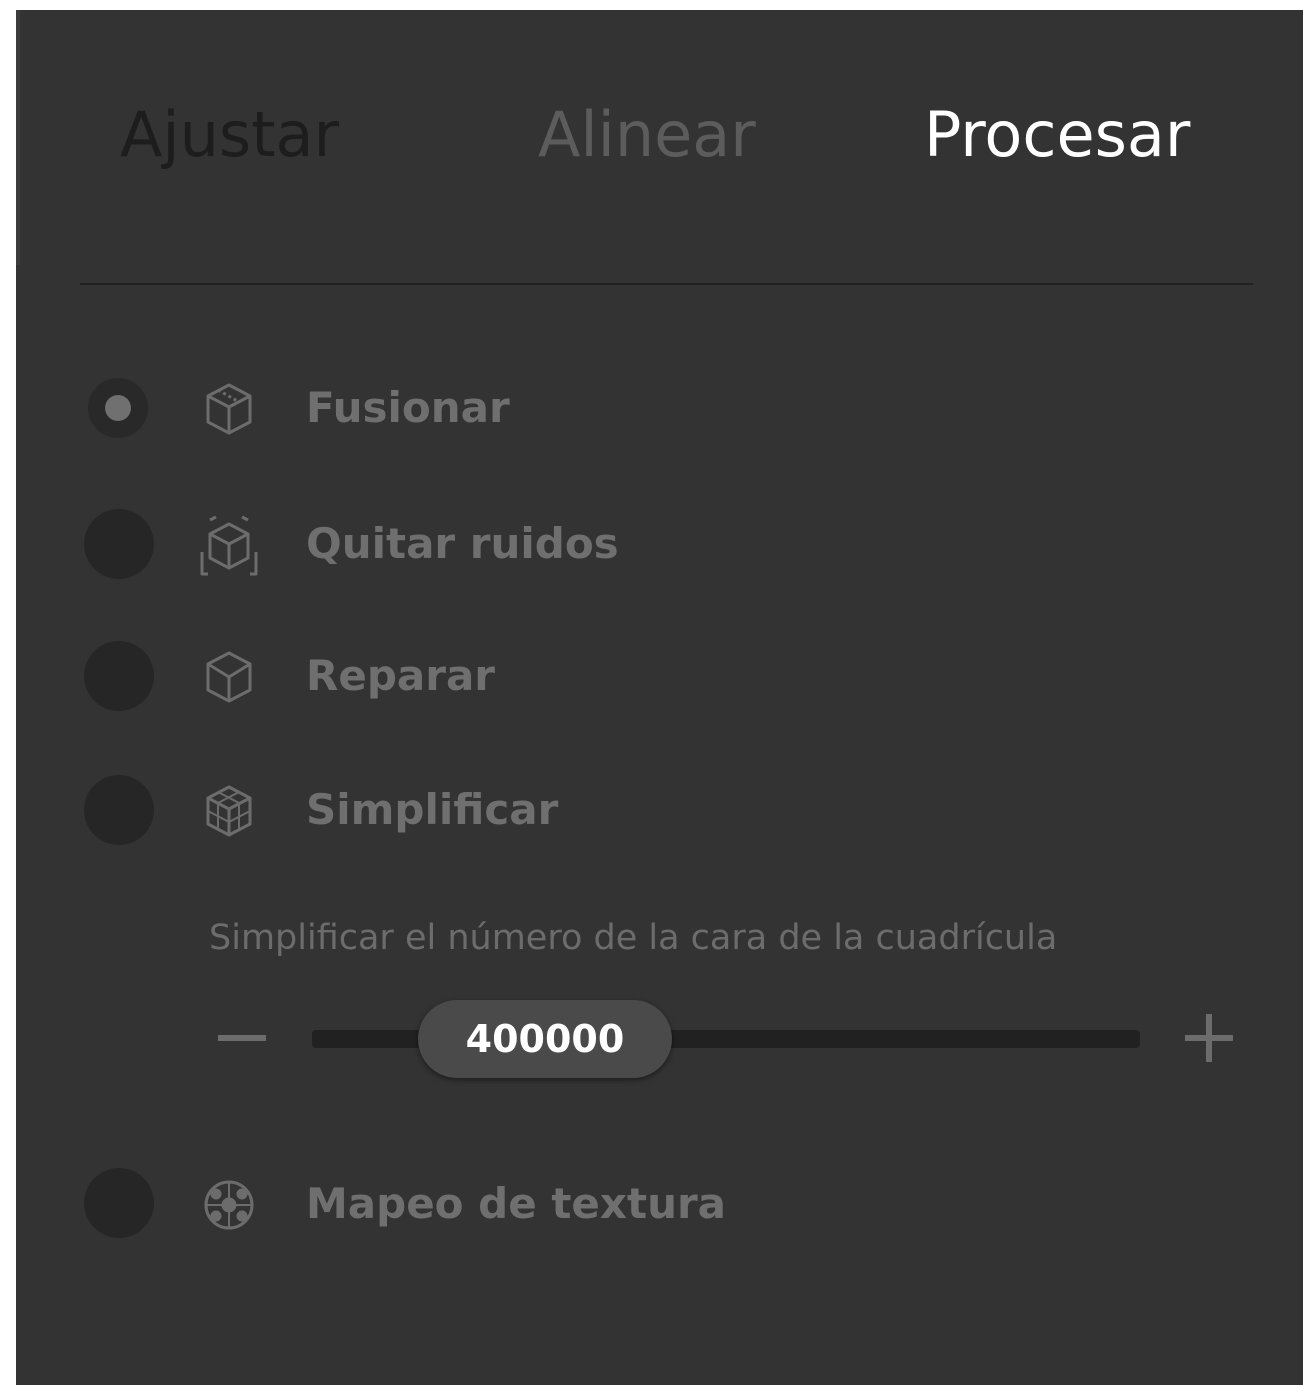 This screenshot has width=1303, height=1385. I want to click on radio-denoise, so click(119, 544).